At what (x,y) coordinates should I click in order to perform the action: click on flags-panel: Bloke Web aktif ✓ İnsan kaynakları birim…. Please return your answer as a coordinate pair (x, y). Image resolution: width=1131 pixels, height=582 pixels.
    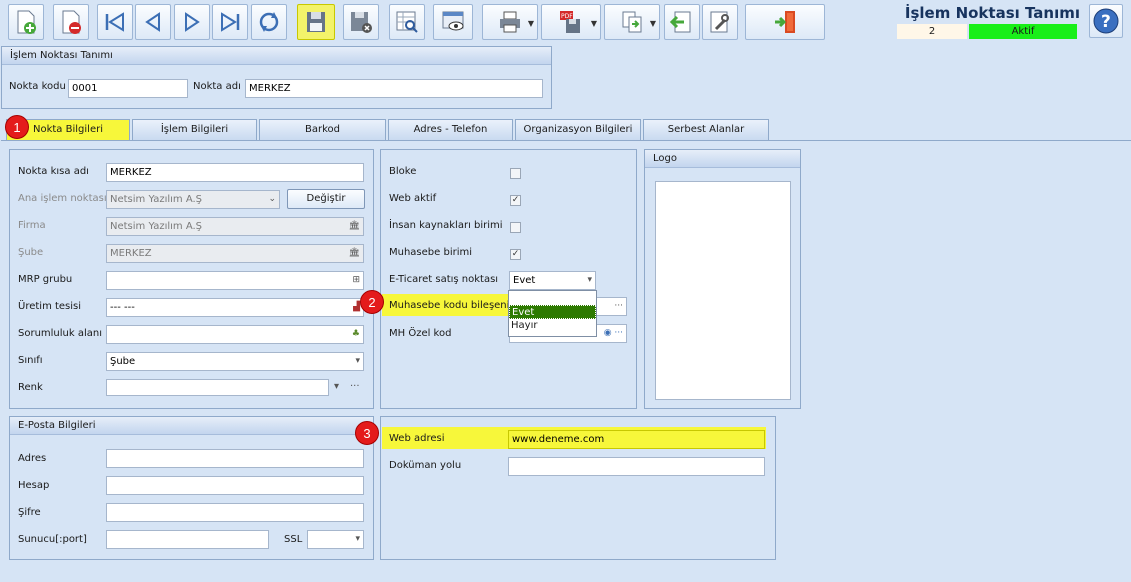
    Looking at the image, I should click on (508, 279).